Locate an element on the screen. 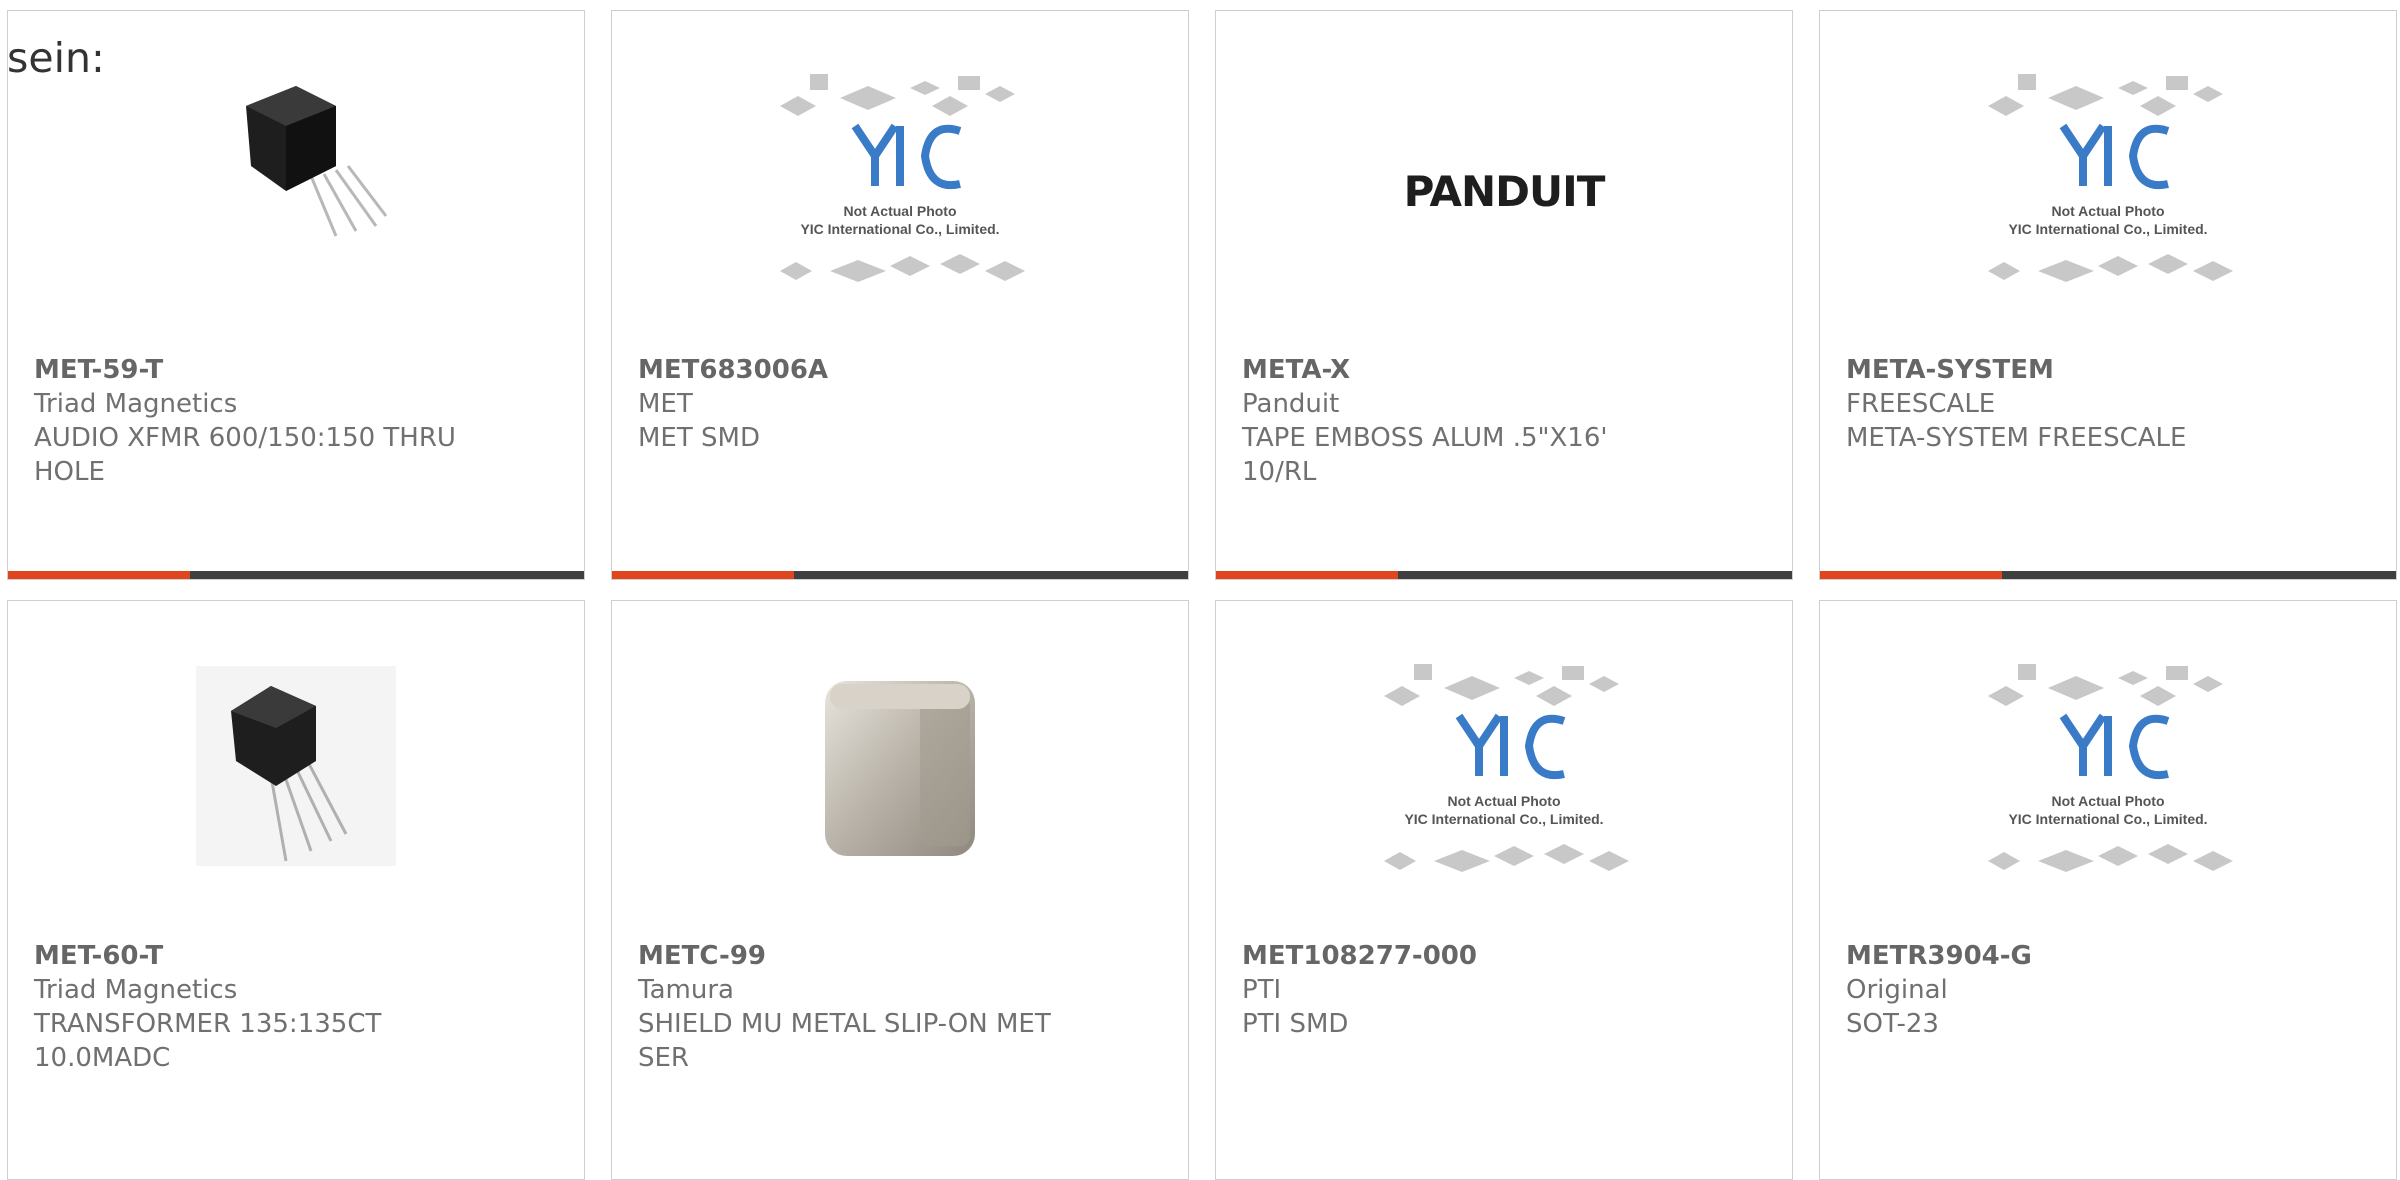 The image size is (2400, 1180). description: SHIELD MU METAL SLIP-ON MET SER is located at coordinates (844, 1041).